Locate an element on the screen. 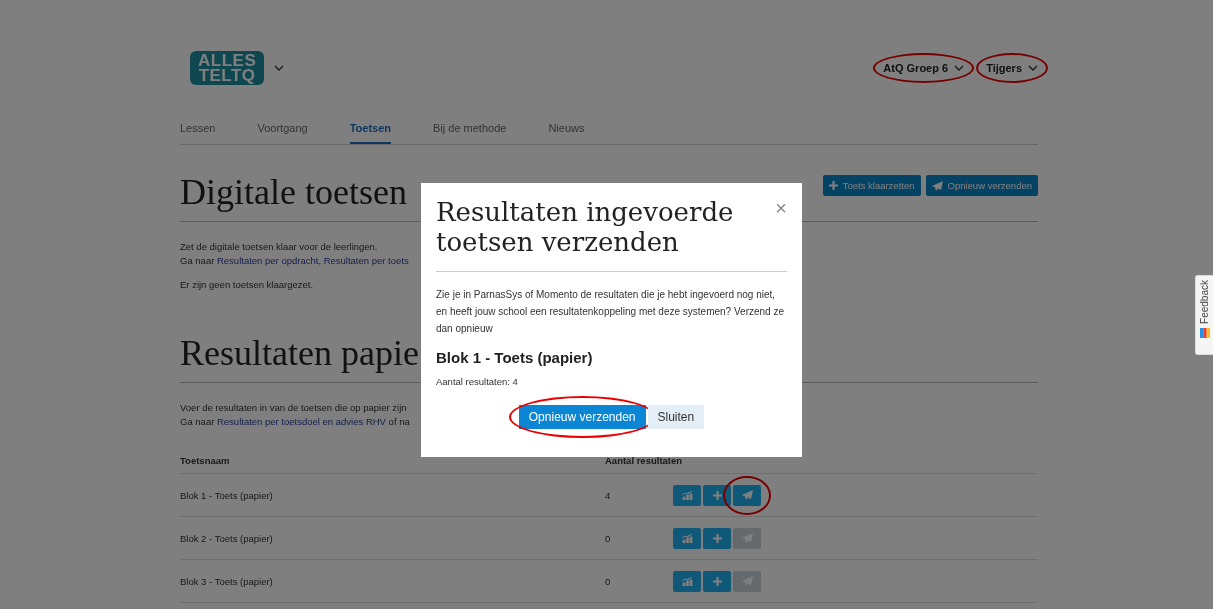 This screenshot has width=1213, height=609. nav-tab: Voortgang is located at coordinates (282, 133).